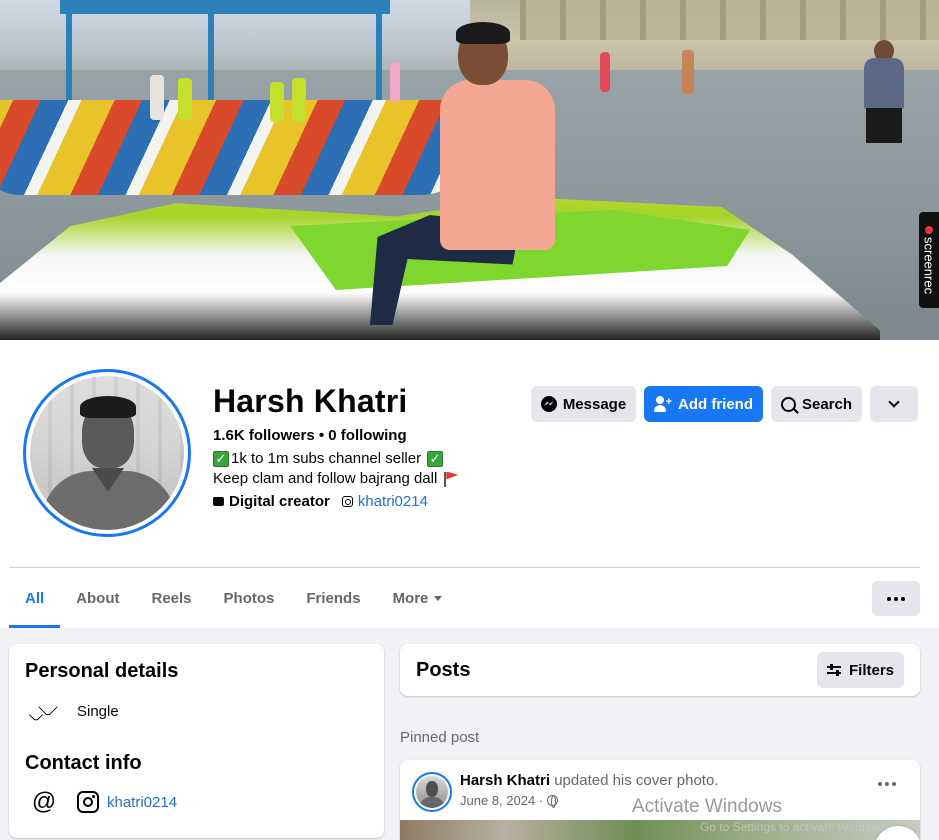 This screenshot has height=840, width=939. Describe the element at coordinates (896, 598) in the screenshot. I see `tabs-overflow-button` at that location.